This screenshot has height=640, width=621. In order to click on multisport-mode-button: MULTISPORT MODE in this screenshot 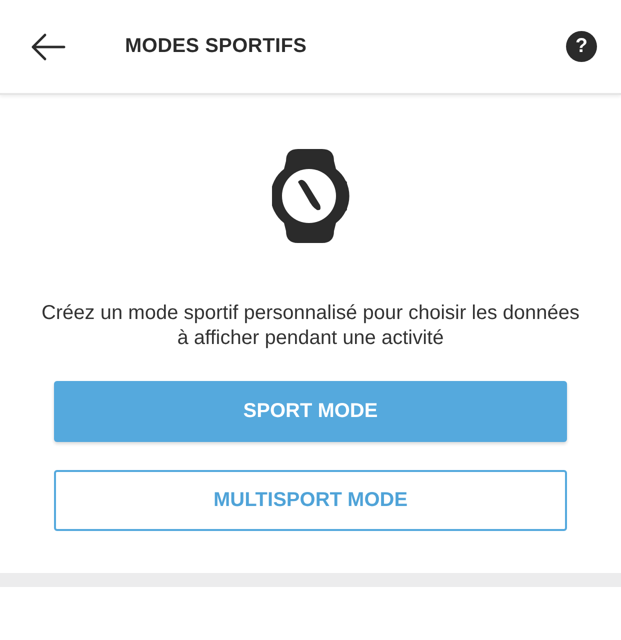, I will do `click(310, 500)`.